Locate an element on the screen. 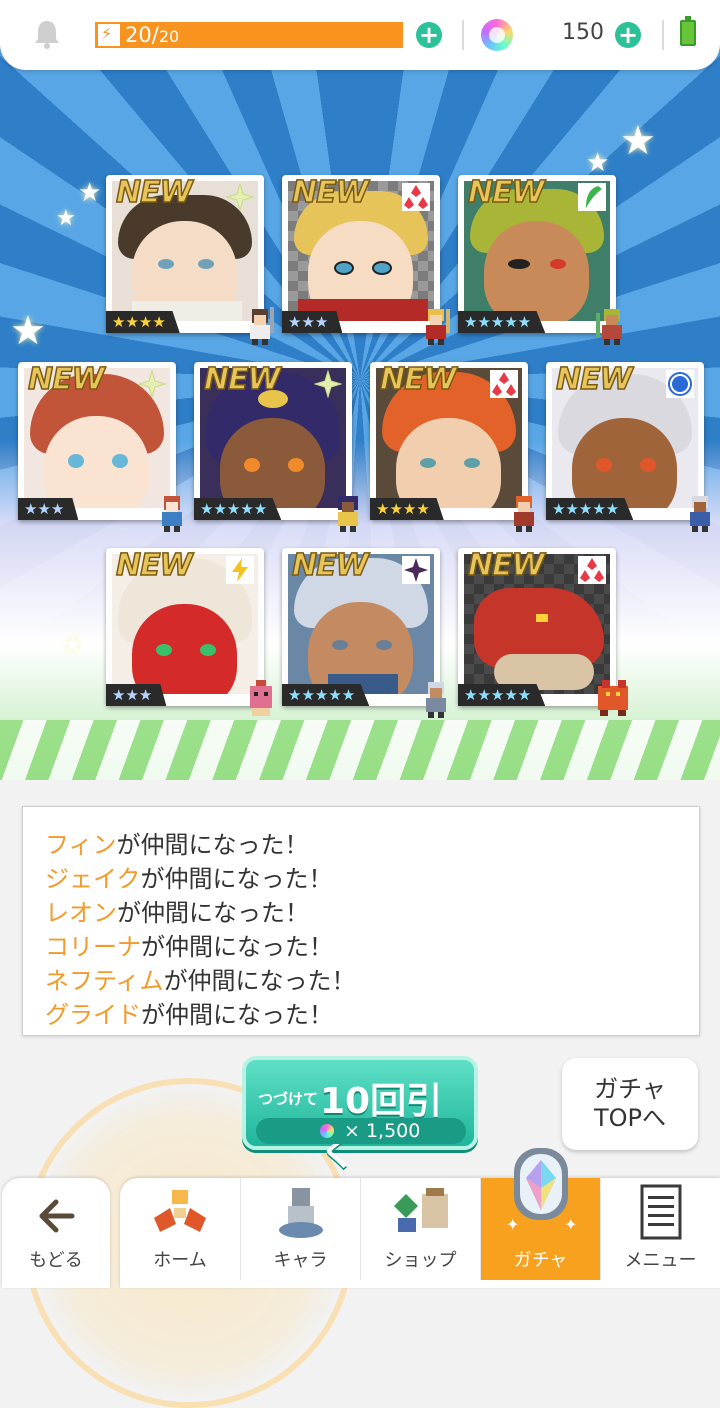 This screenshot has width=720, height=1408. stamina-bolt-icon is located at coordinates (109, 35).